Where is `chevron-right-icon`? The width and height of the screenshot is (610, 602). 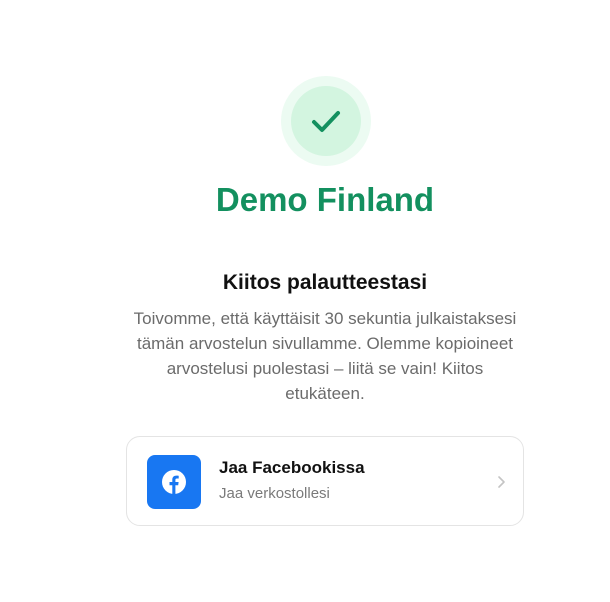 chevron-right-icon is located at coordinates (501, 482).